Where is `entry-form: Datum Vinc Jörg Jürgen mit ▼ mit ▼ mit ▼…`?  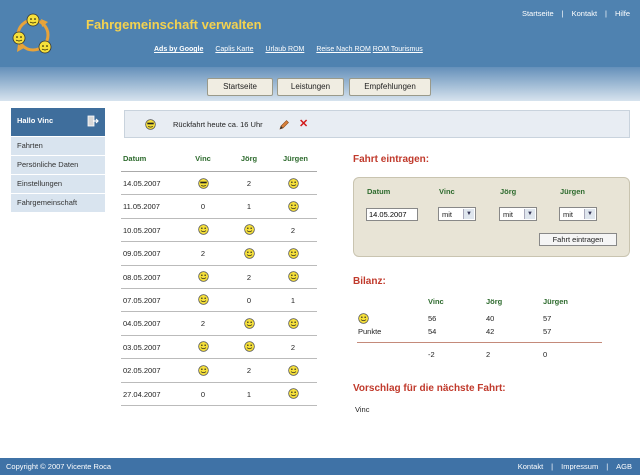 entry-form: Datum Vinc Jörg Jürgen mit ▼ mit ▼ mit ▼… is located at coordinates (491, 217).